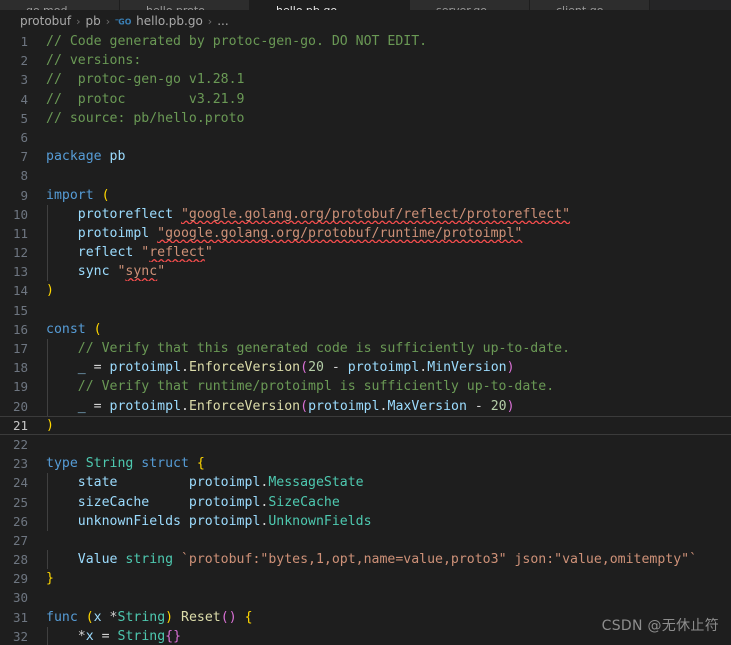 The width and height of the screenshot is (731, 645). Describe the element at coordinates (388, 272) in the screenshot. I see `code-line-content: sync "sync"` at that location.